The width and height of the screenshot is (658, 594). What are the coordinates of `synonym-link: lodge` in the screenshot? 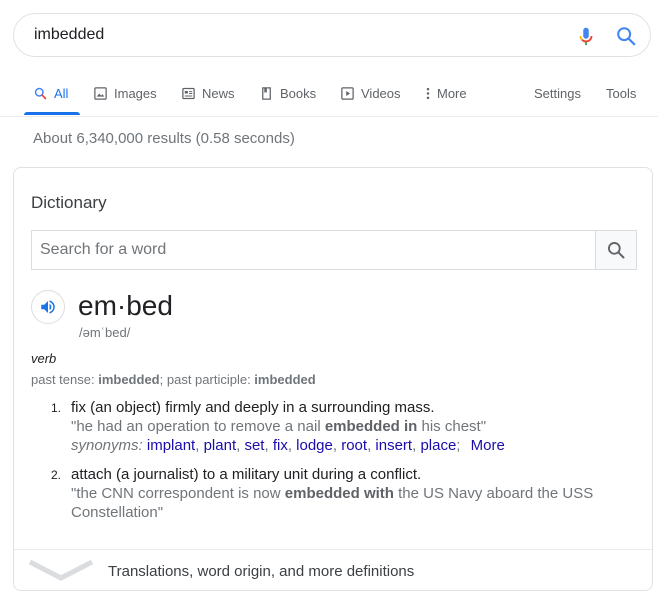 It's located at (314, 445).